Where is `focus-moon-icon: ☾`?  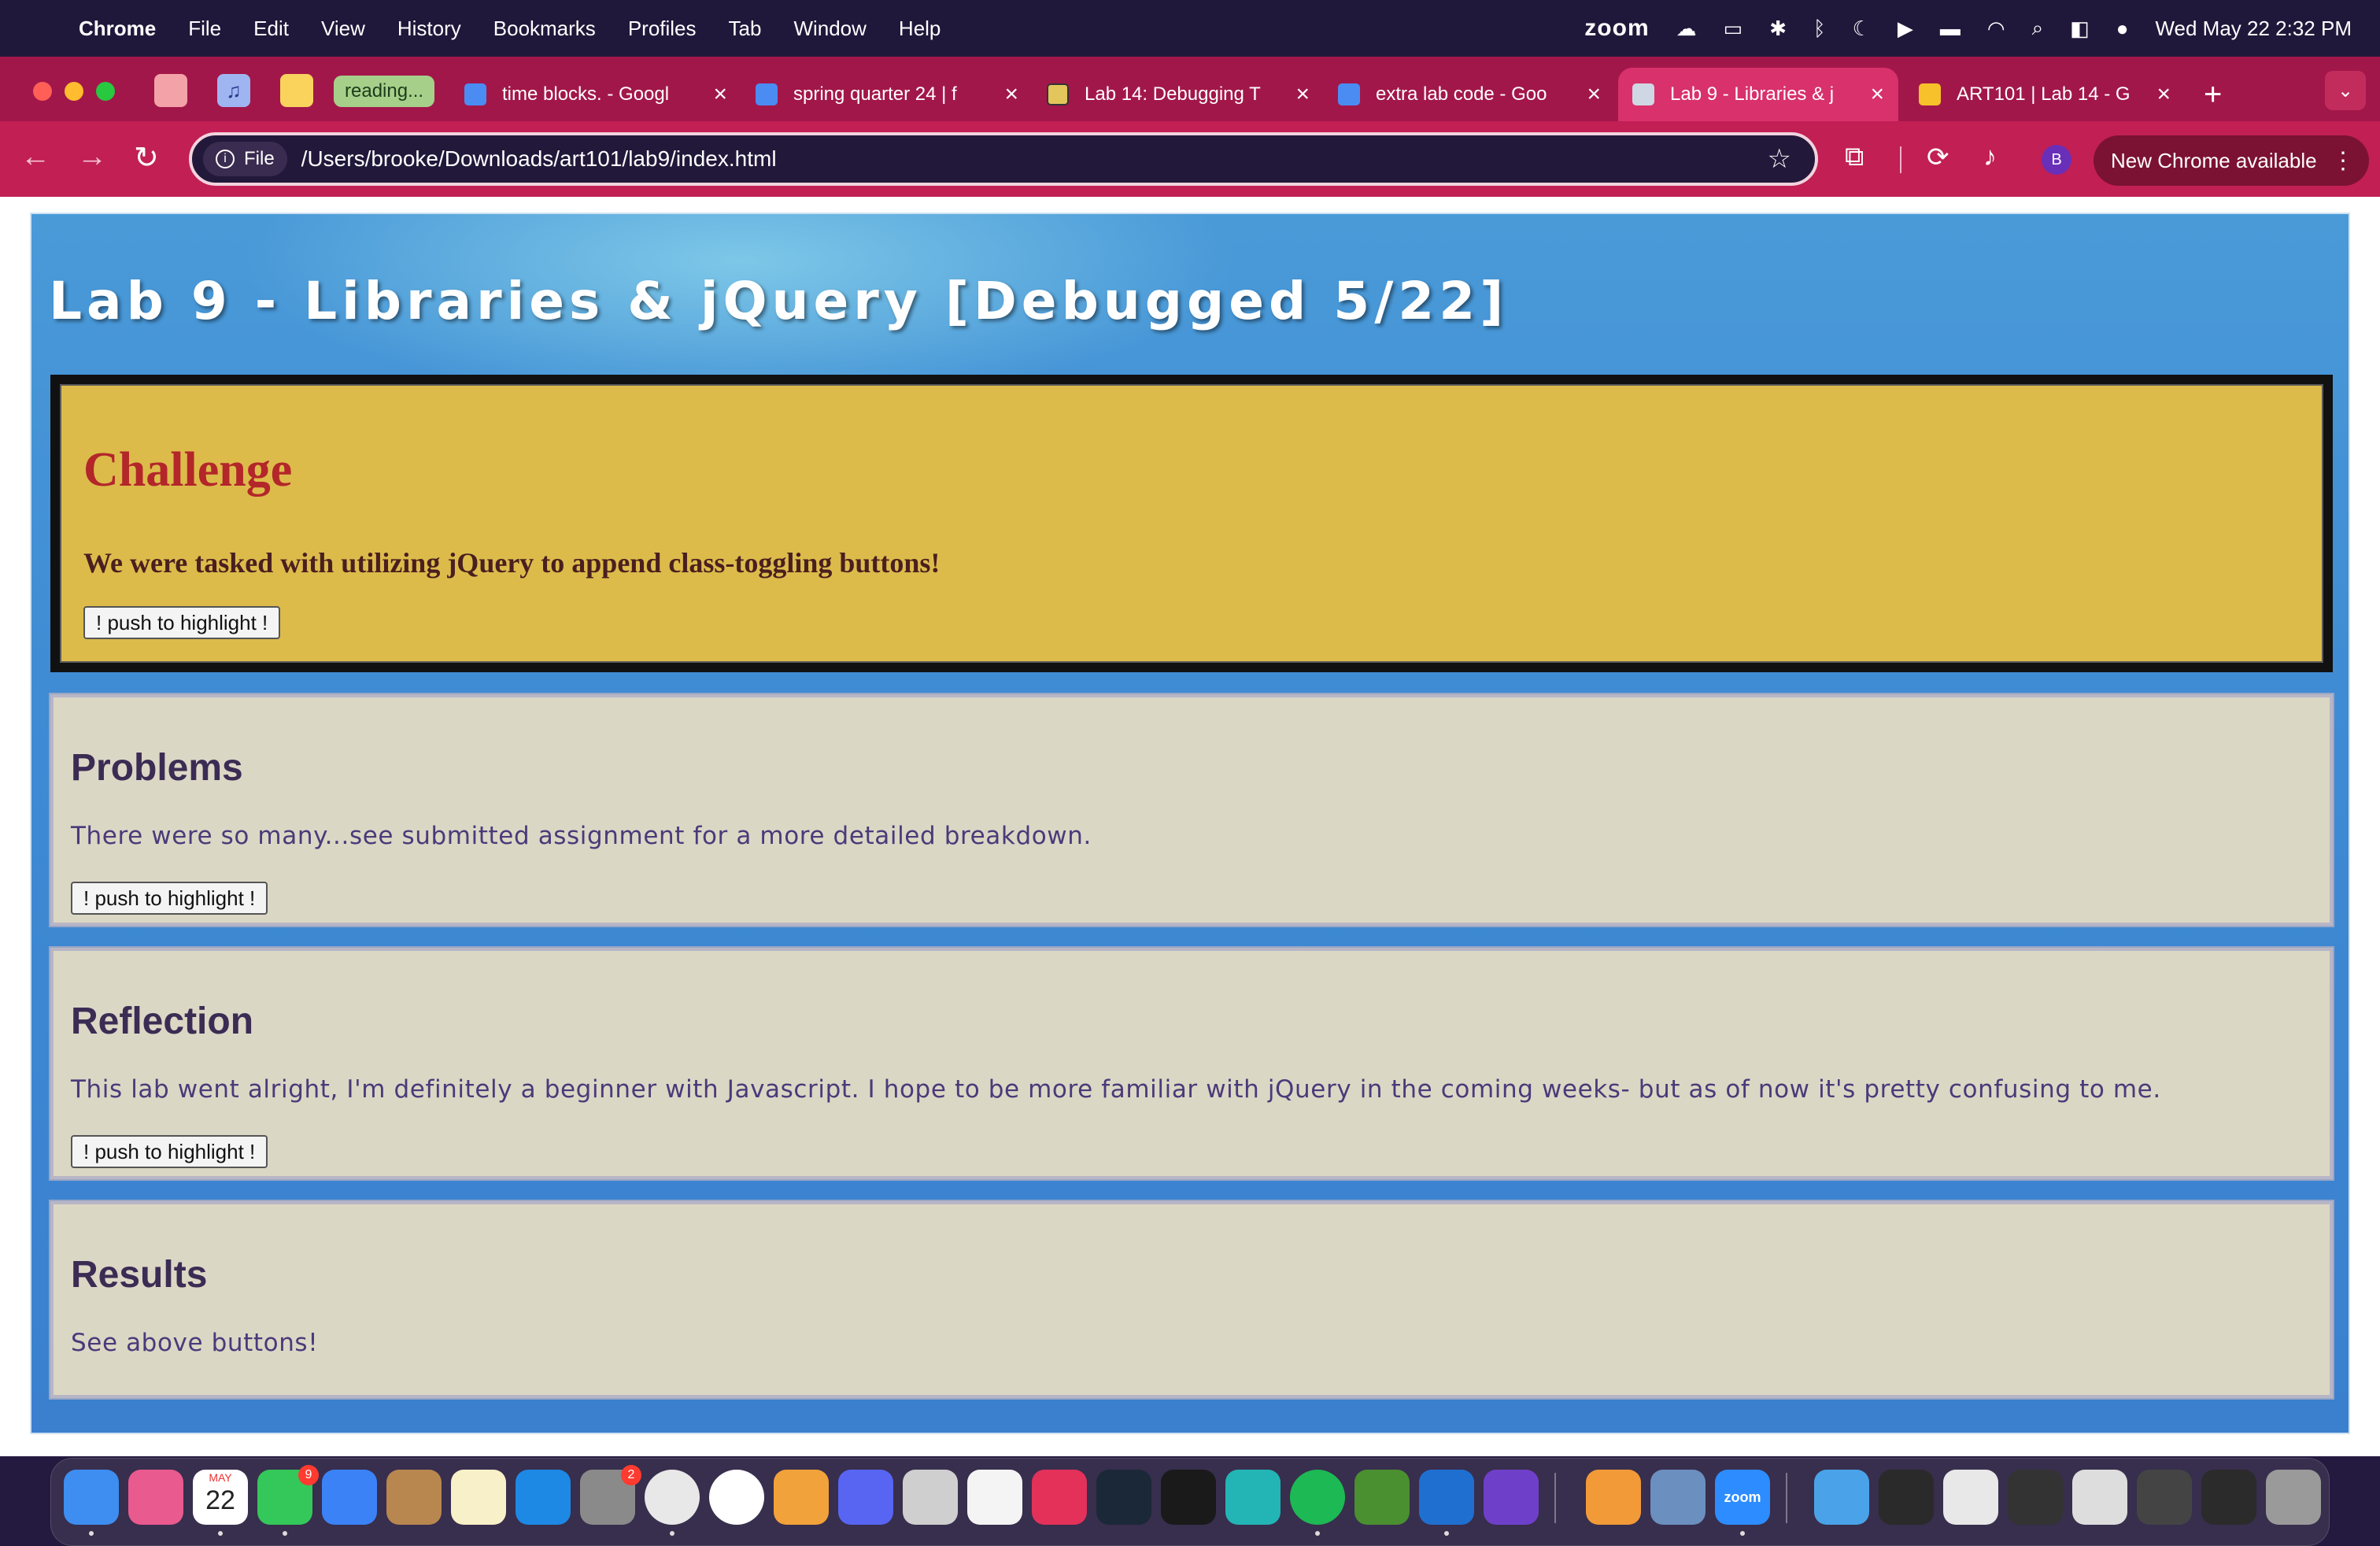
focus-moon-icon: ☾ is located at coordinates (1862, 29).